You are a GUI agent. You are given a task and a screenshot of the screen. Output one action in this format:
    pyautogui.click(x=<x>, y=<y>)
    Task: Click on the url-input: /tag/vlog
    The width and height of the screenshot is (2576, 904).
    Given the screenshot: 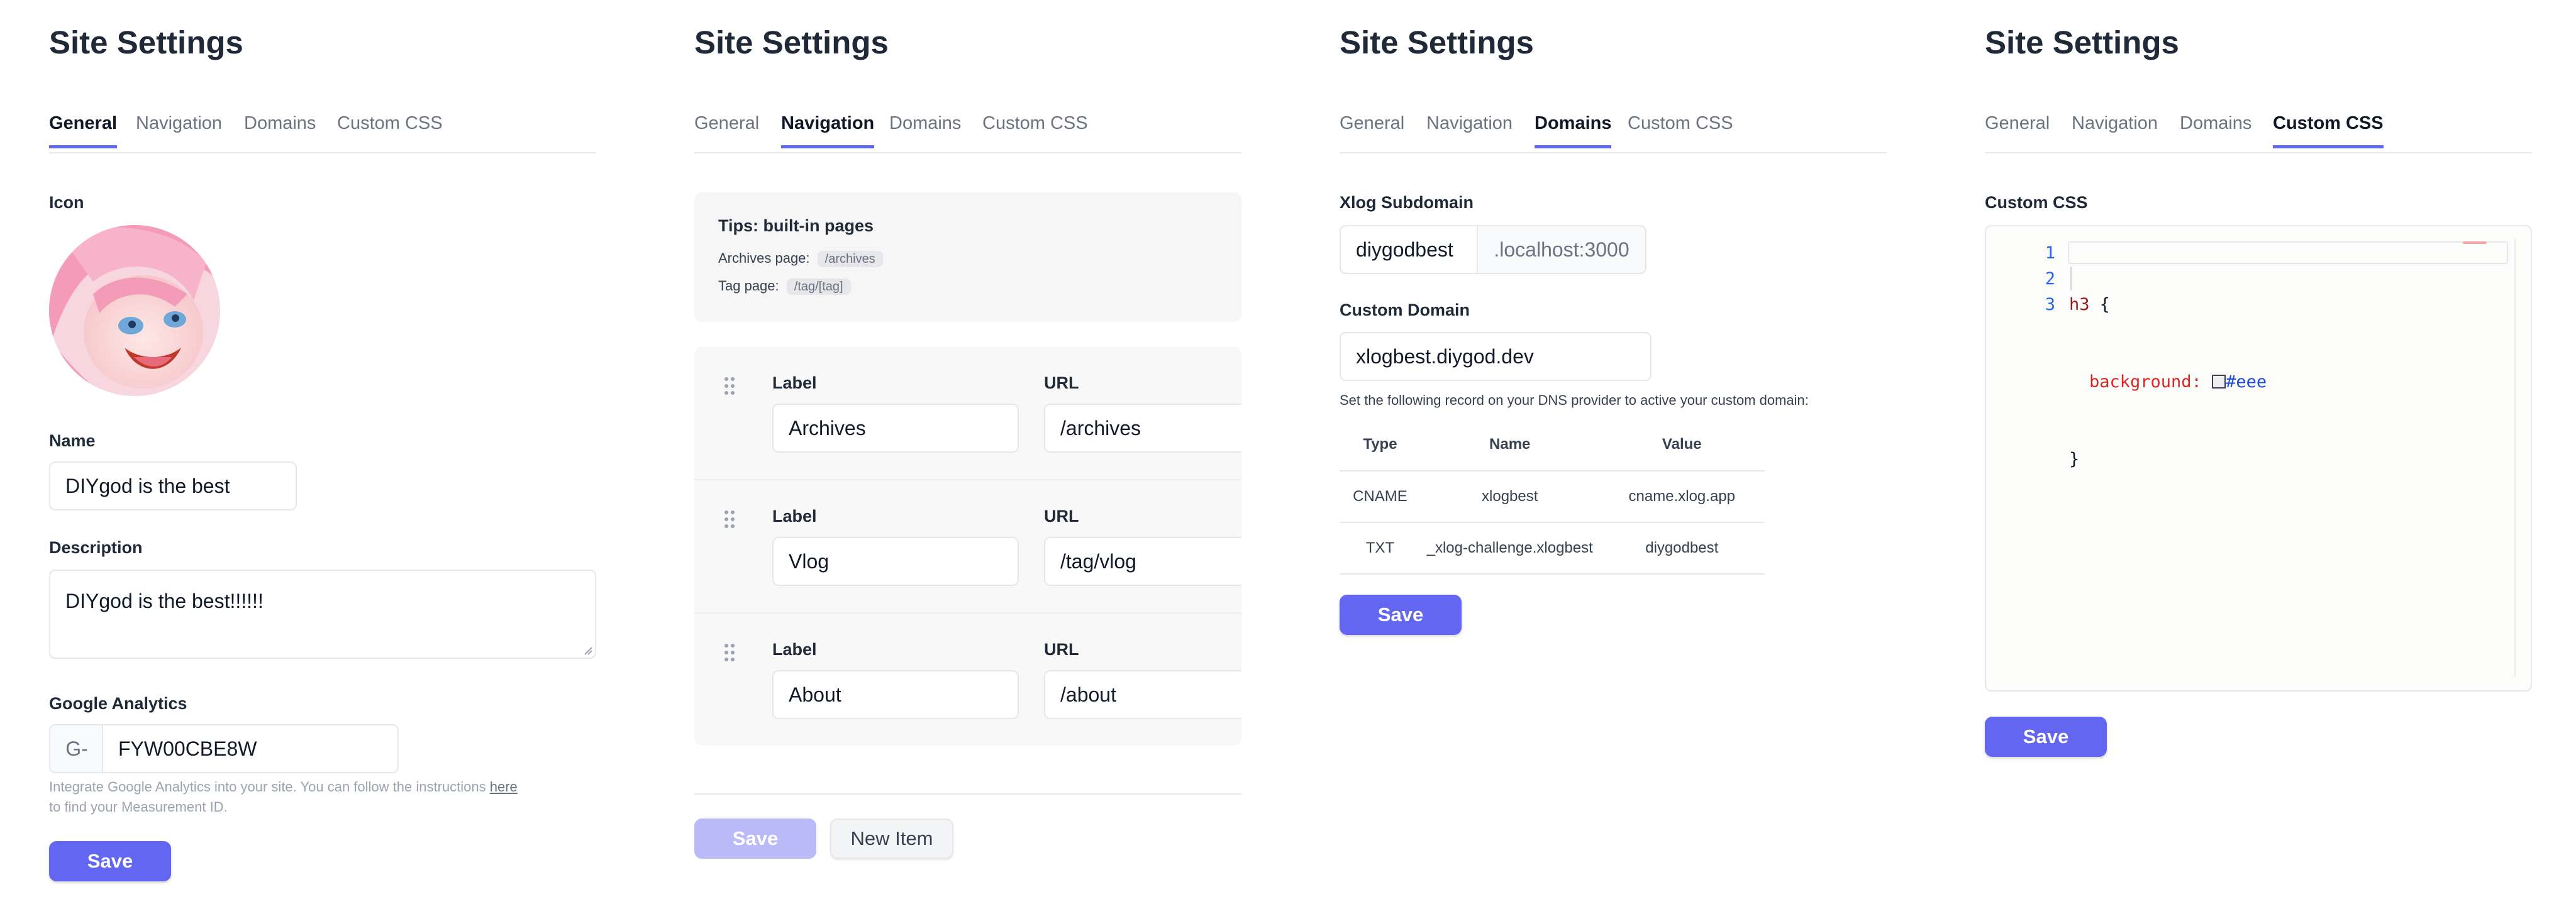 What is the action you would take?
    pyautogui.click(x=1142, y=561)
    